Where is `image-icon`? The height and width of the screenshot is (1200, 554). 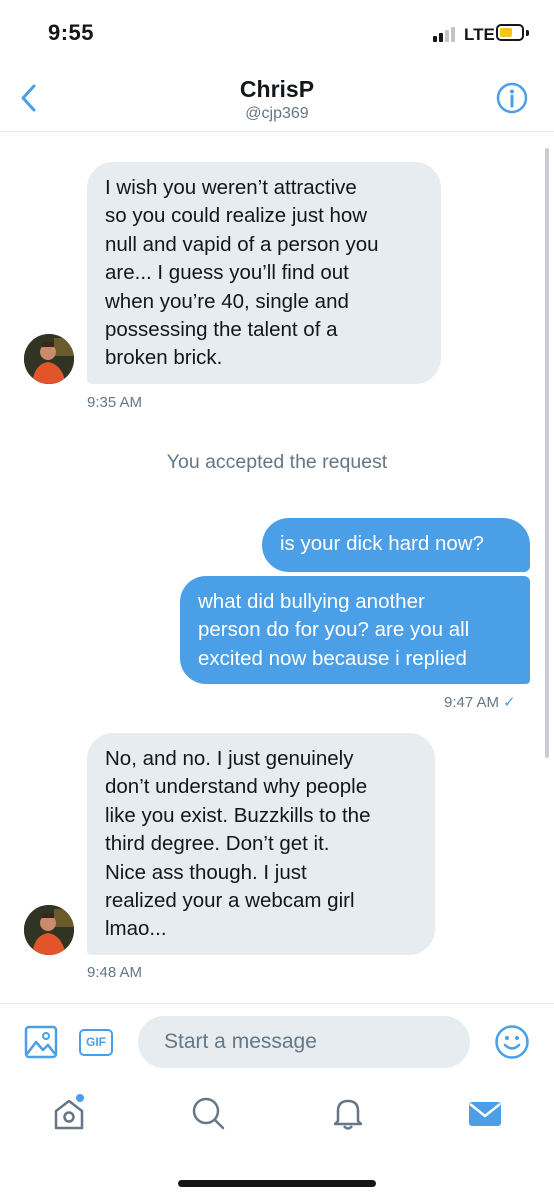
image-icon is located at coordinates (41, 1042).